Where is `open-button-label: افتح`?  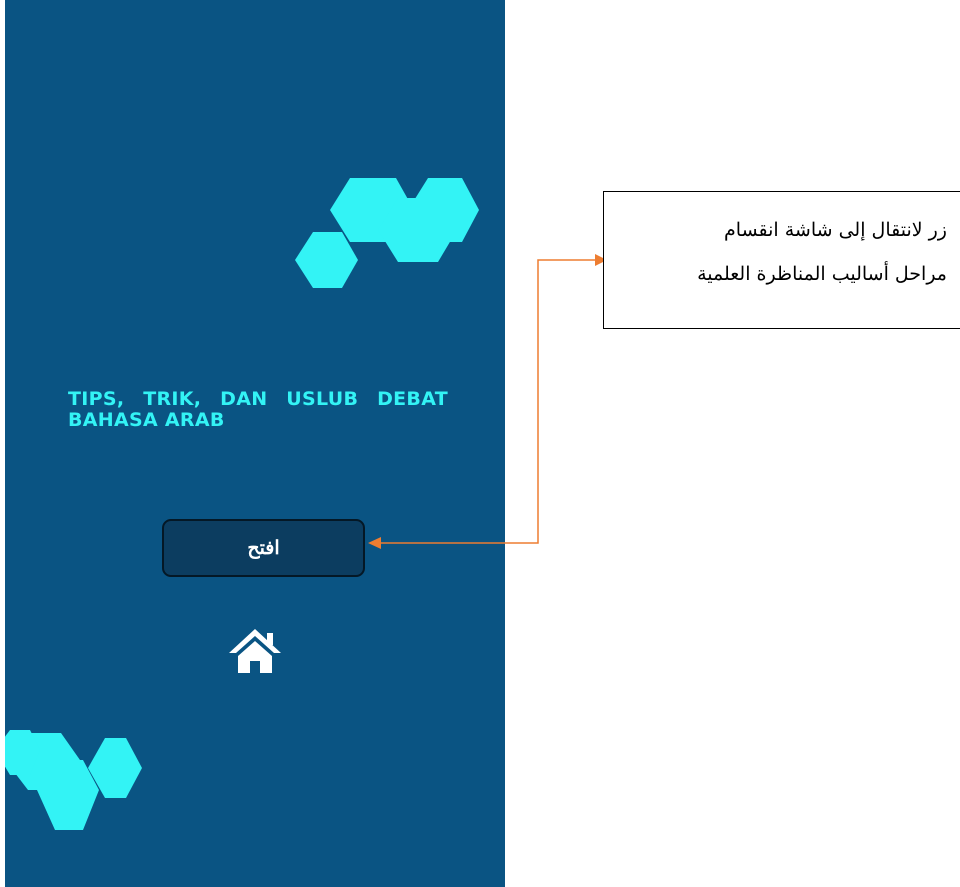 open-button-label: افتح is located at coordinates (263, 548).